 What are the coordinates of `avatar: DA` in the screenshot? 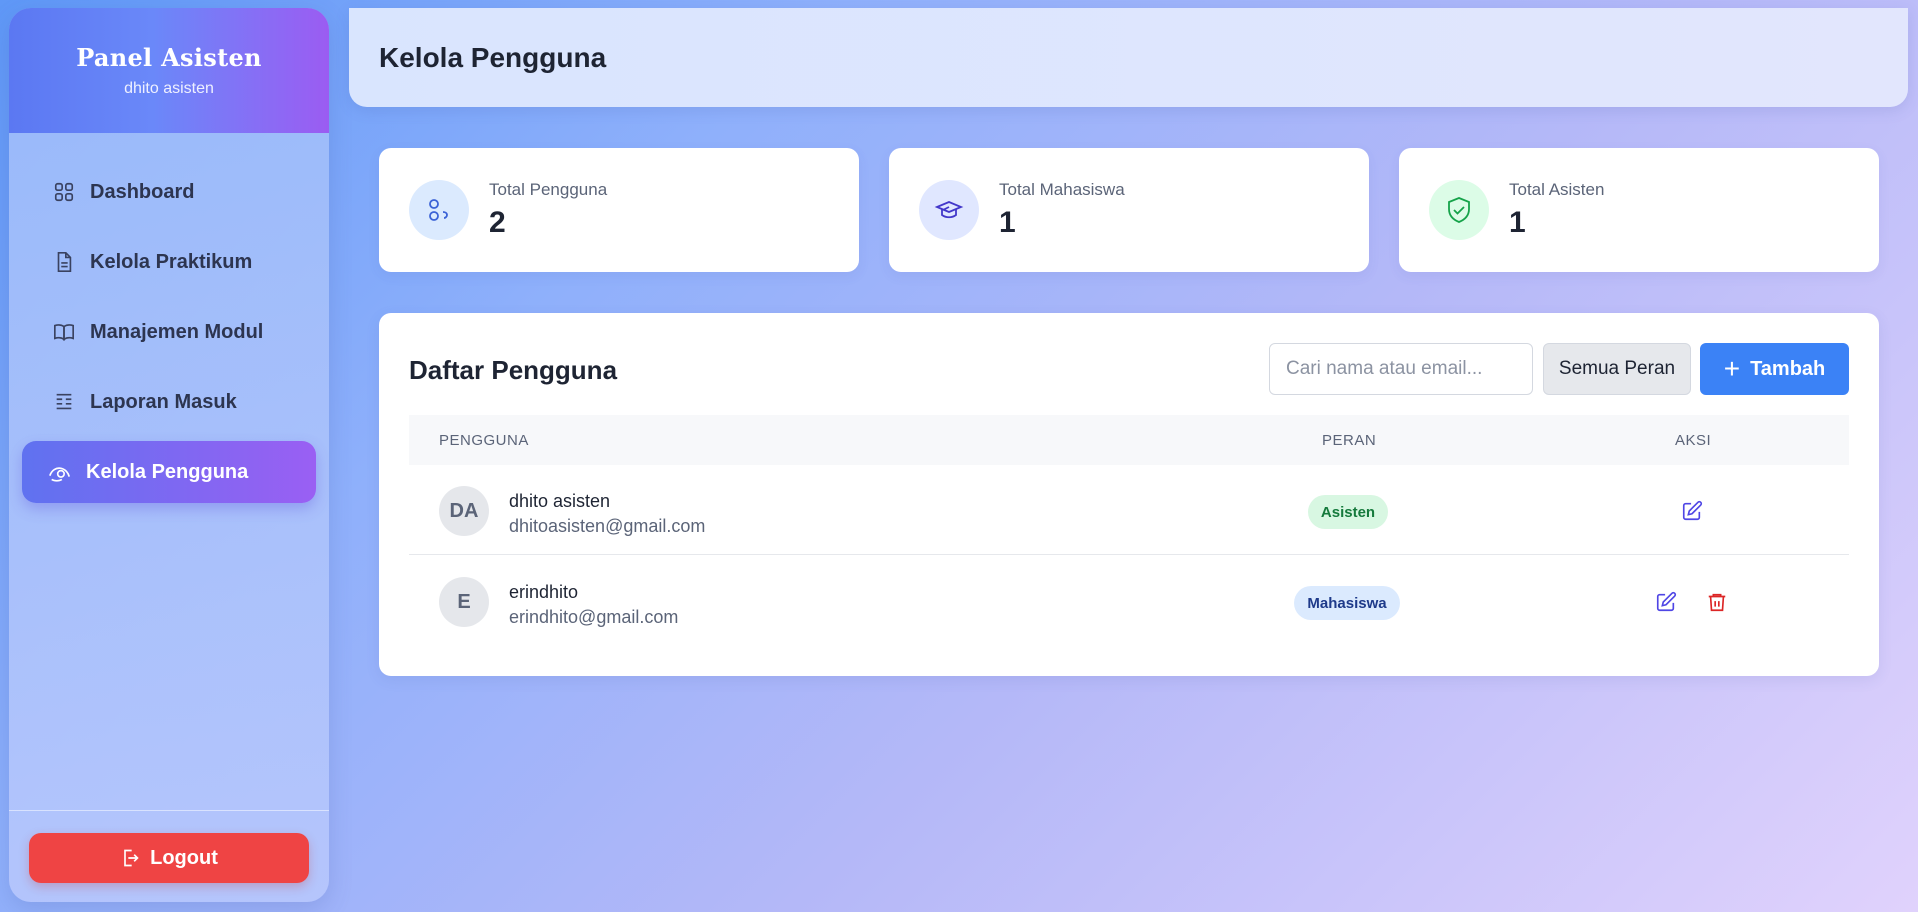 It's located at (464, 511).